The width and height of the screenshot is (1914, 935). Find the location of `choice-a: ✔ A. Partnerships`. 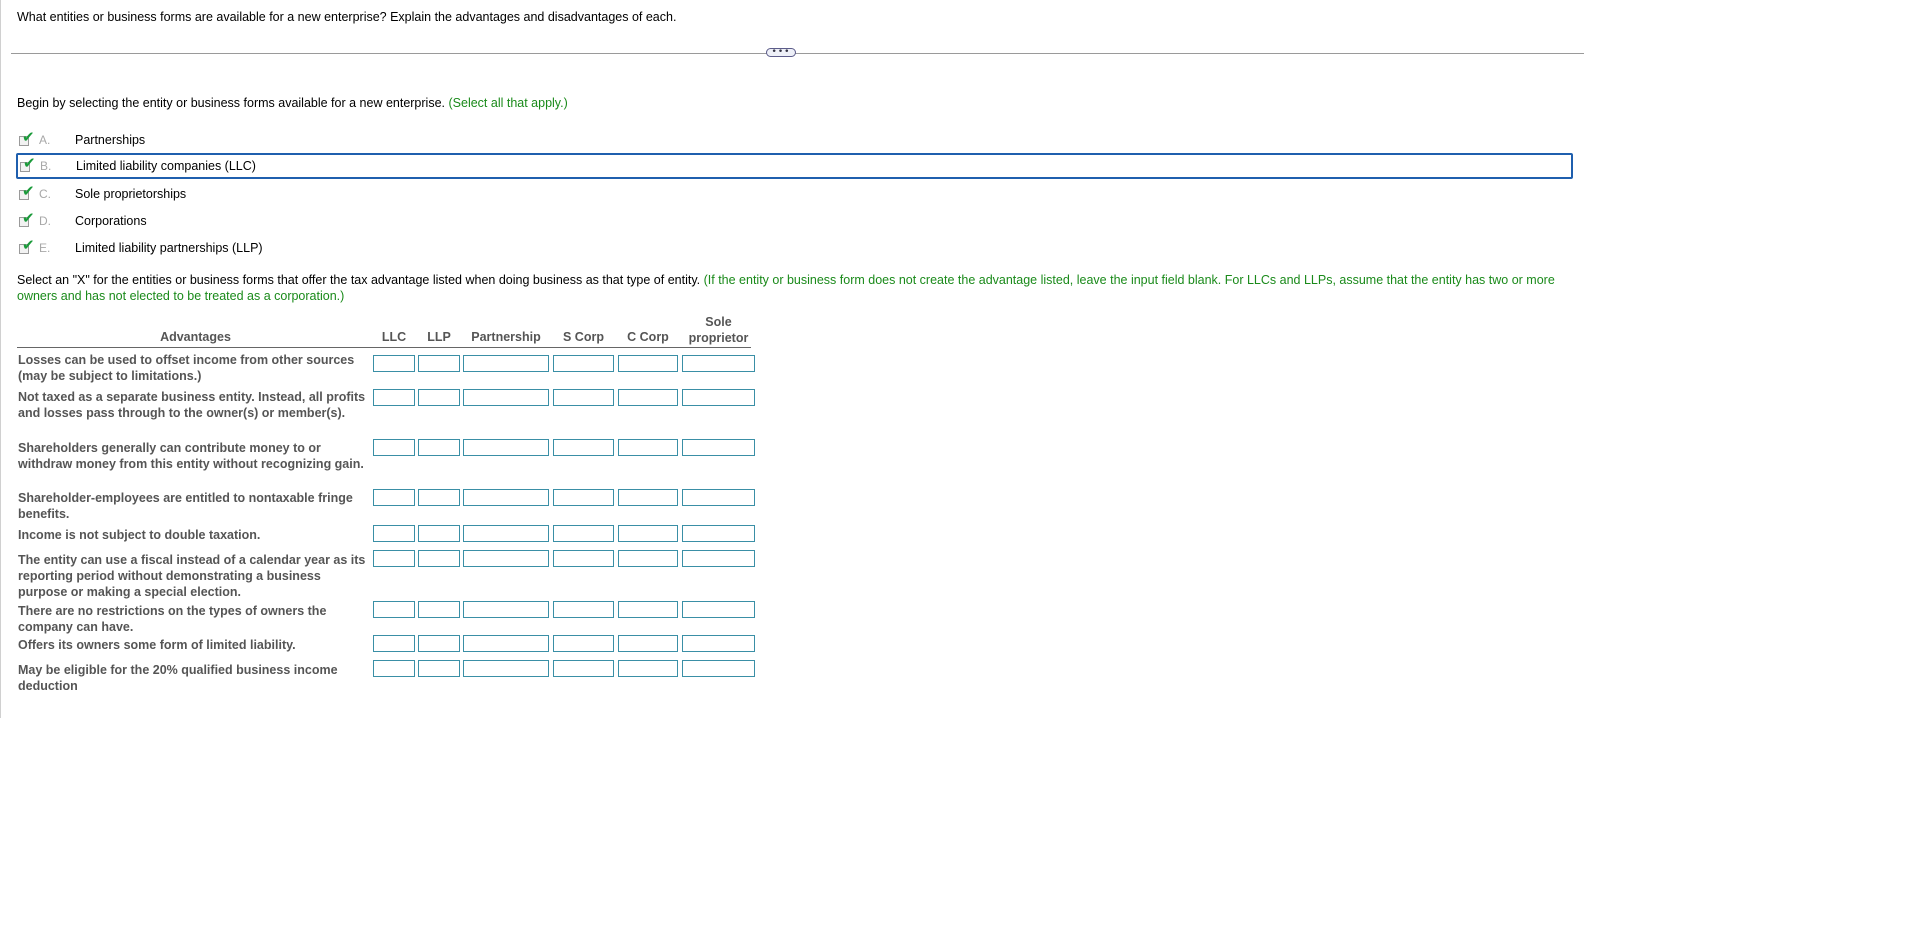

choice-a: ✔ A. Partnerships is located at coordinates (794, 140).